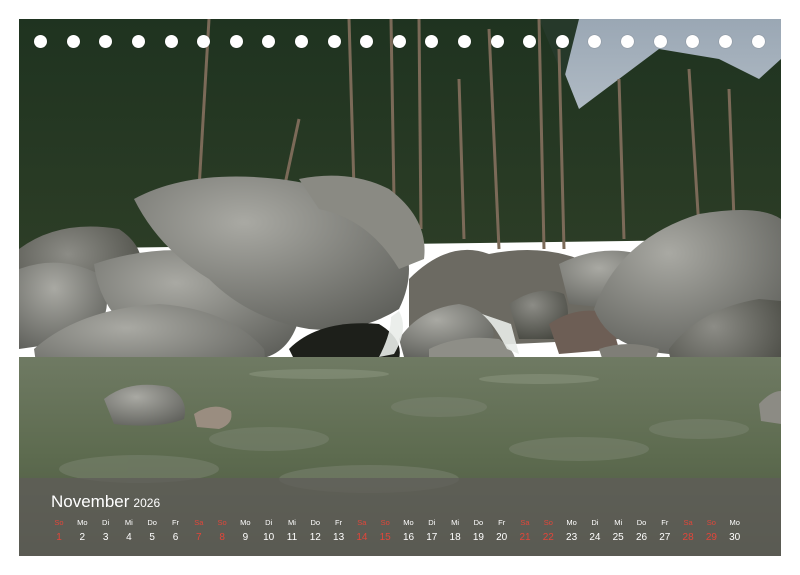 This screenshot has height=575, width=800. What do you see at coordinates (59, 537) in the screenshot?
I see `day-number: 1` at bounding box center [59, 537].